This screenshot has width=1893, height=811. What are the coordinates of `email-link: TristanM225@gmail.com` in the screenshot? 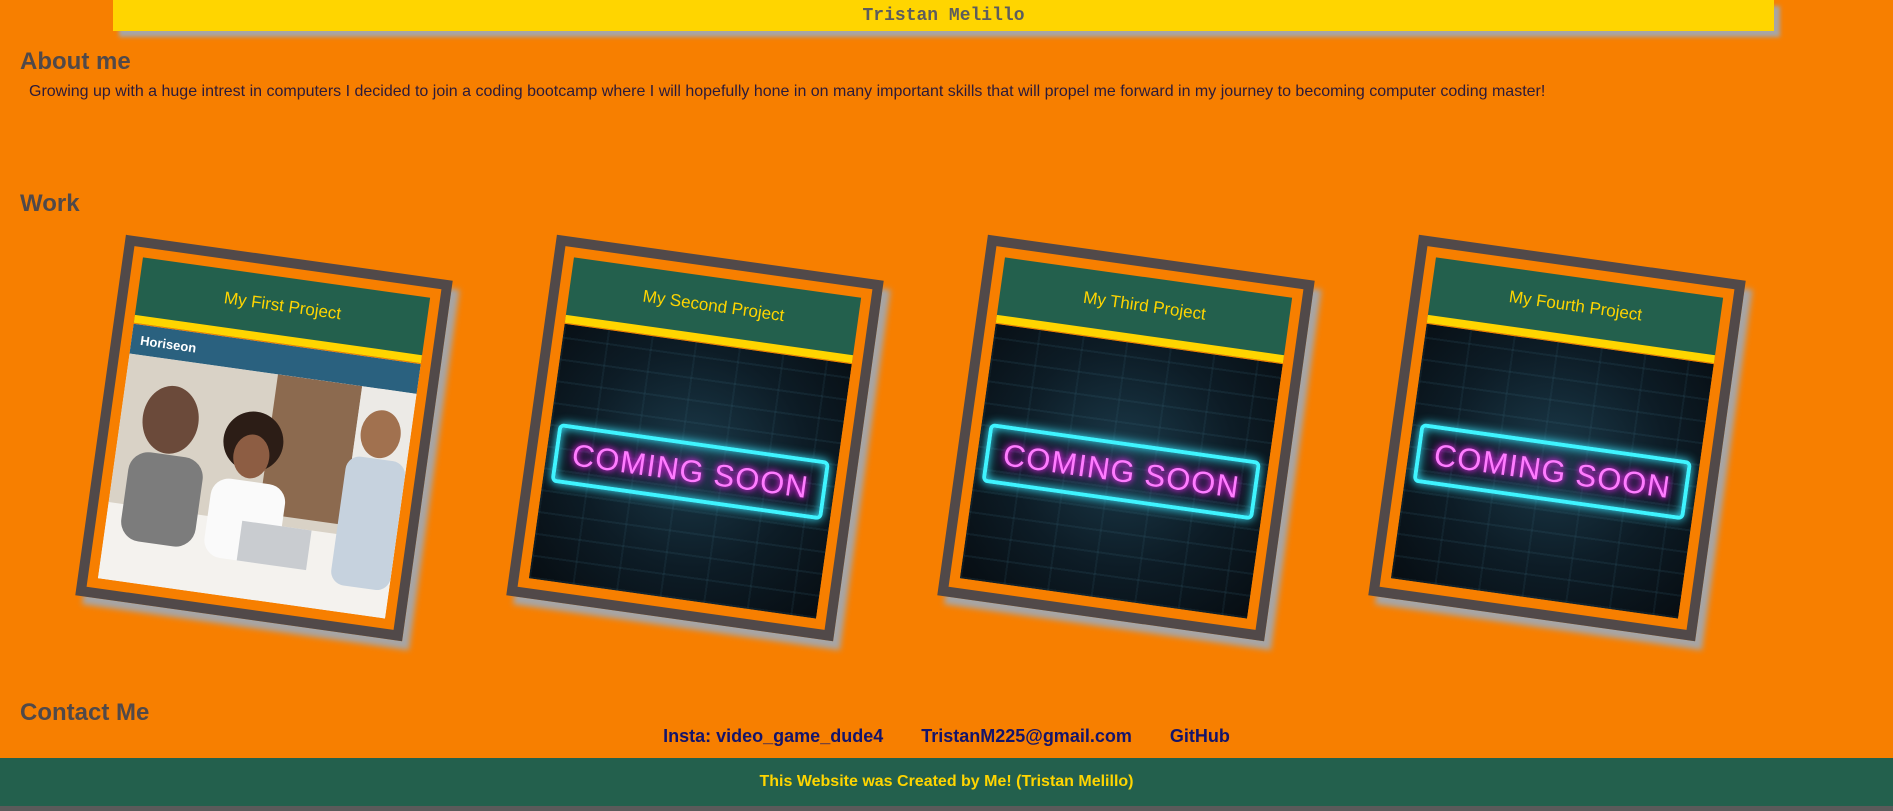 It's located at (1026, 736).